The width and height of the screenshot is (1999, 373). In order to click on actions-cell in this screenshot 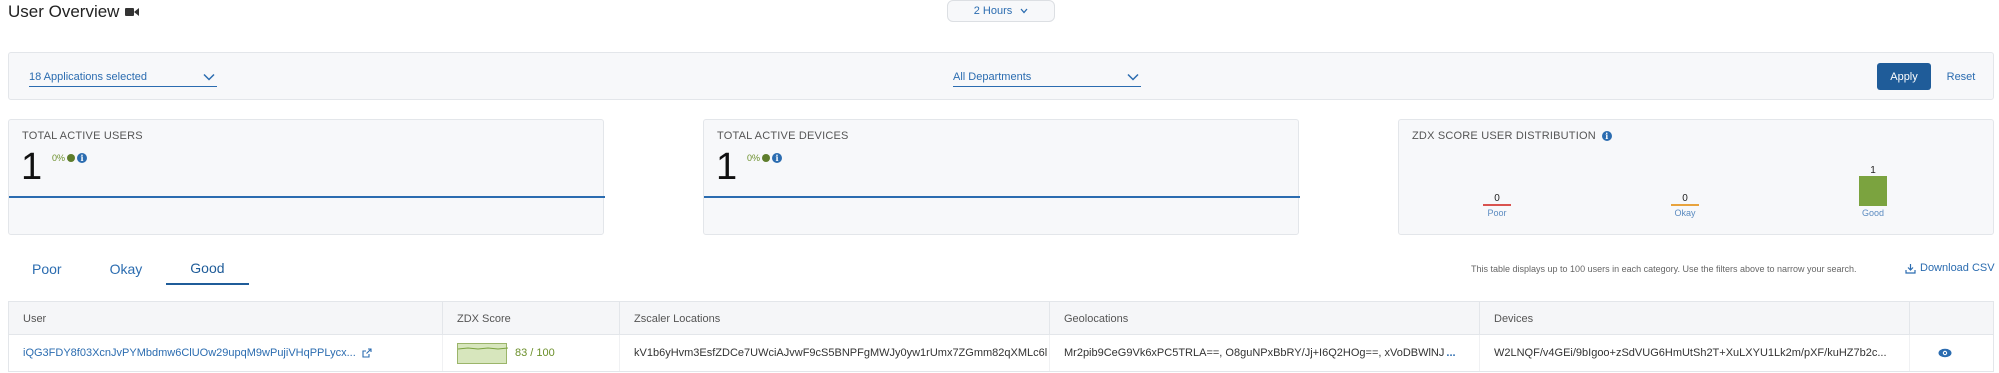, I will do `click(1951, 353)`.